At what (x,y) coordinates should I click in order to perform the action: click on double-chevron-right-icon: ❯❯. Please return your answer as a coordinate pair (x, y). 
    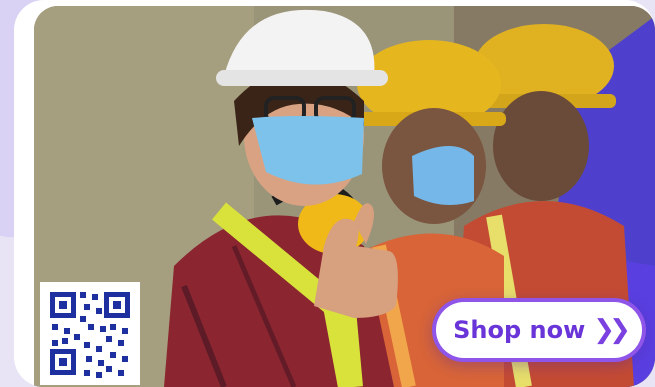
    Looking at the image, I should click on (611, 330).